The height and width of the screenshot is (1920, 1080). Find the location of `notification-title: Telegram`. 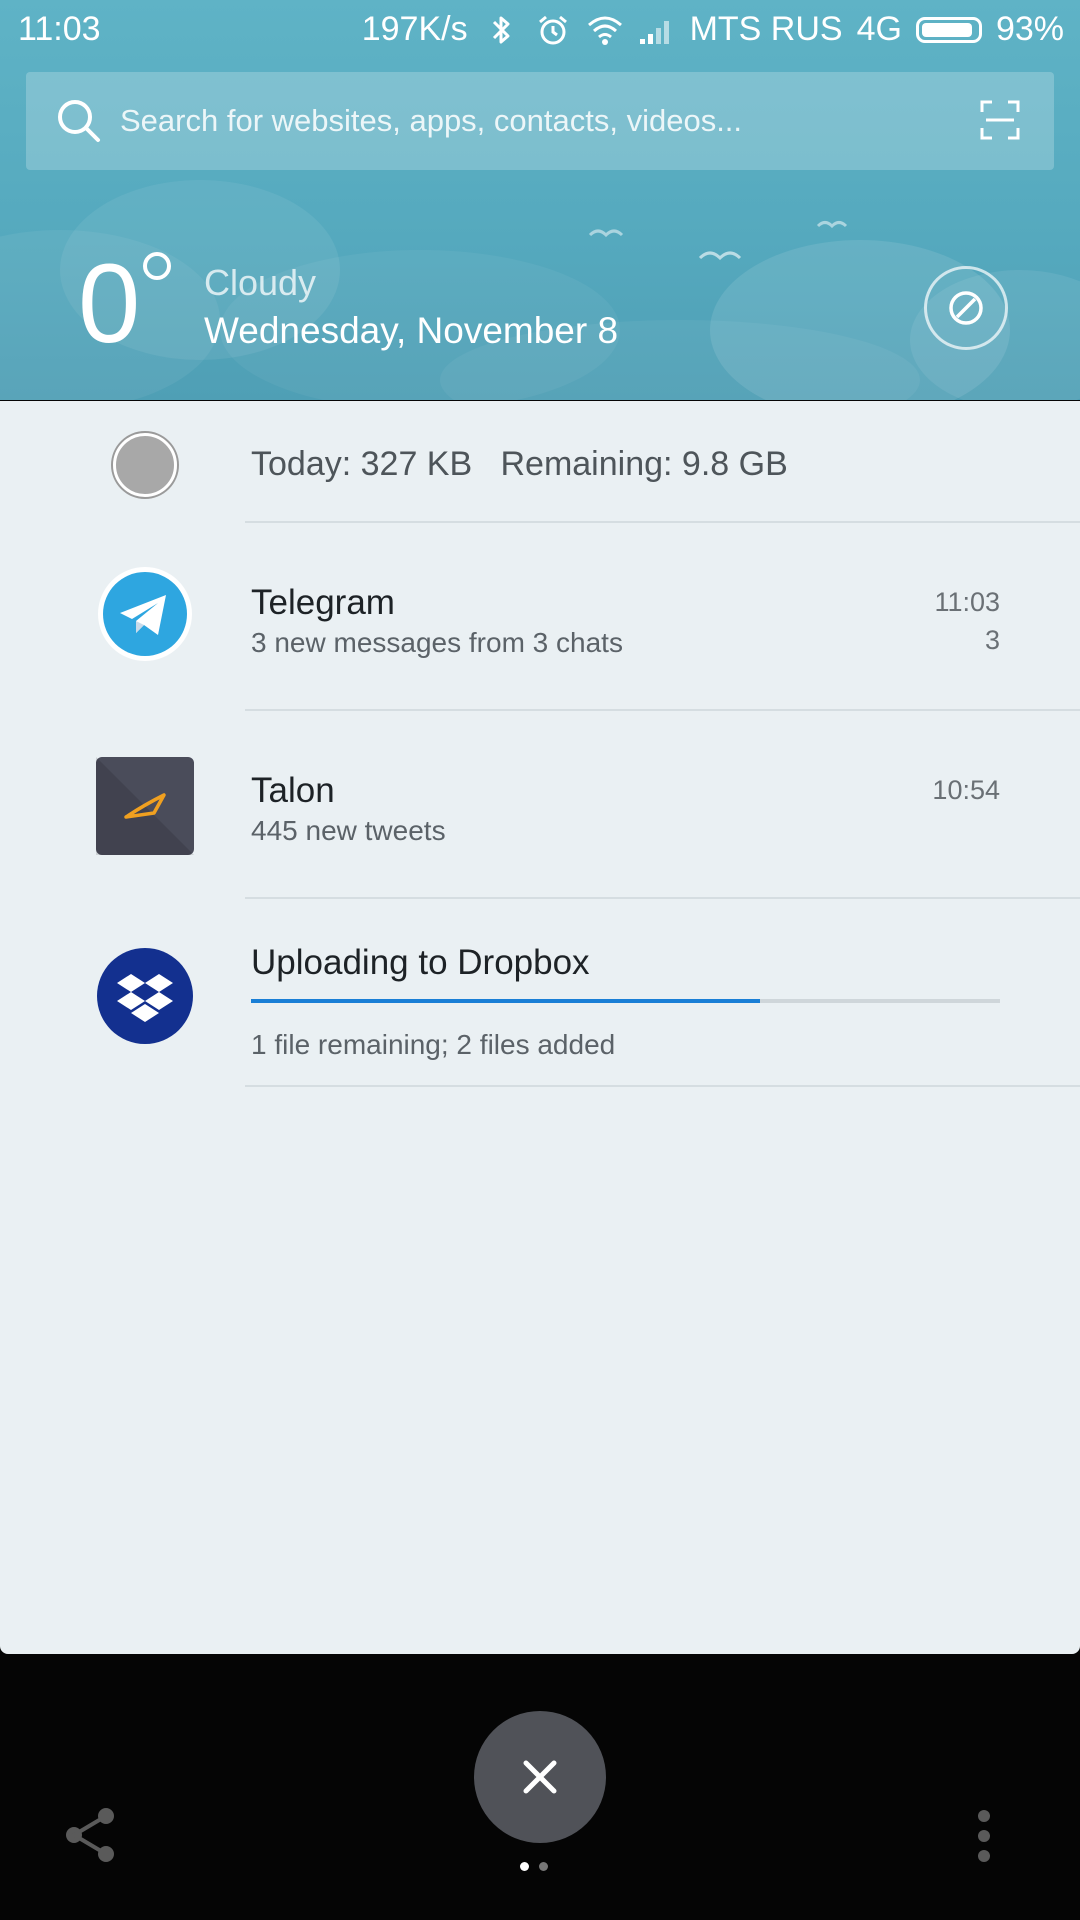

notification-title: Telegram is located at coordinates (323, 602).